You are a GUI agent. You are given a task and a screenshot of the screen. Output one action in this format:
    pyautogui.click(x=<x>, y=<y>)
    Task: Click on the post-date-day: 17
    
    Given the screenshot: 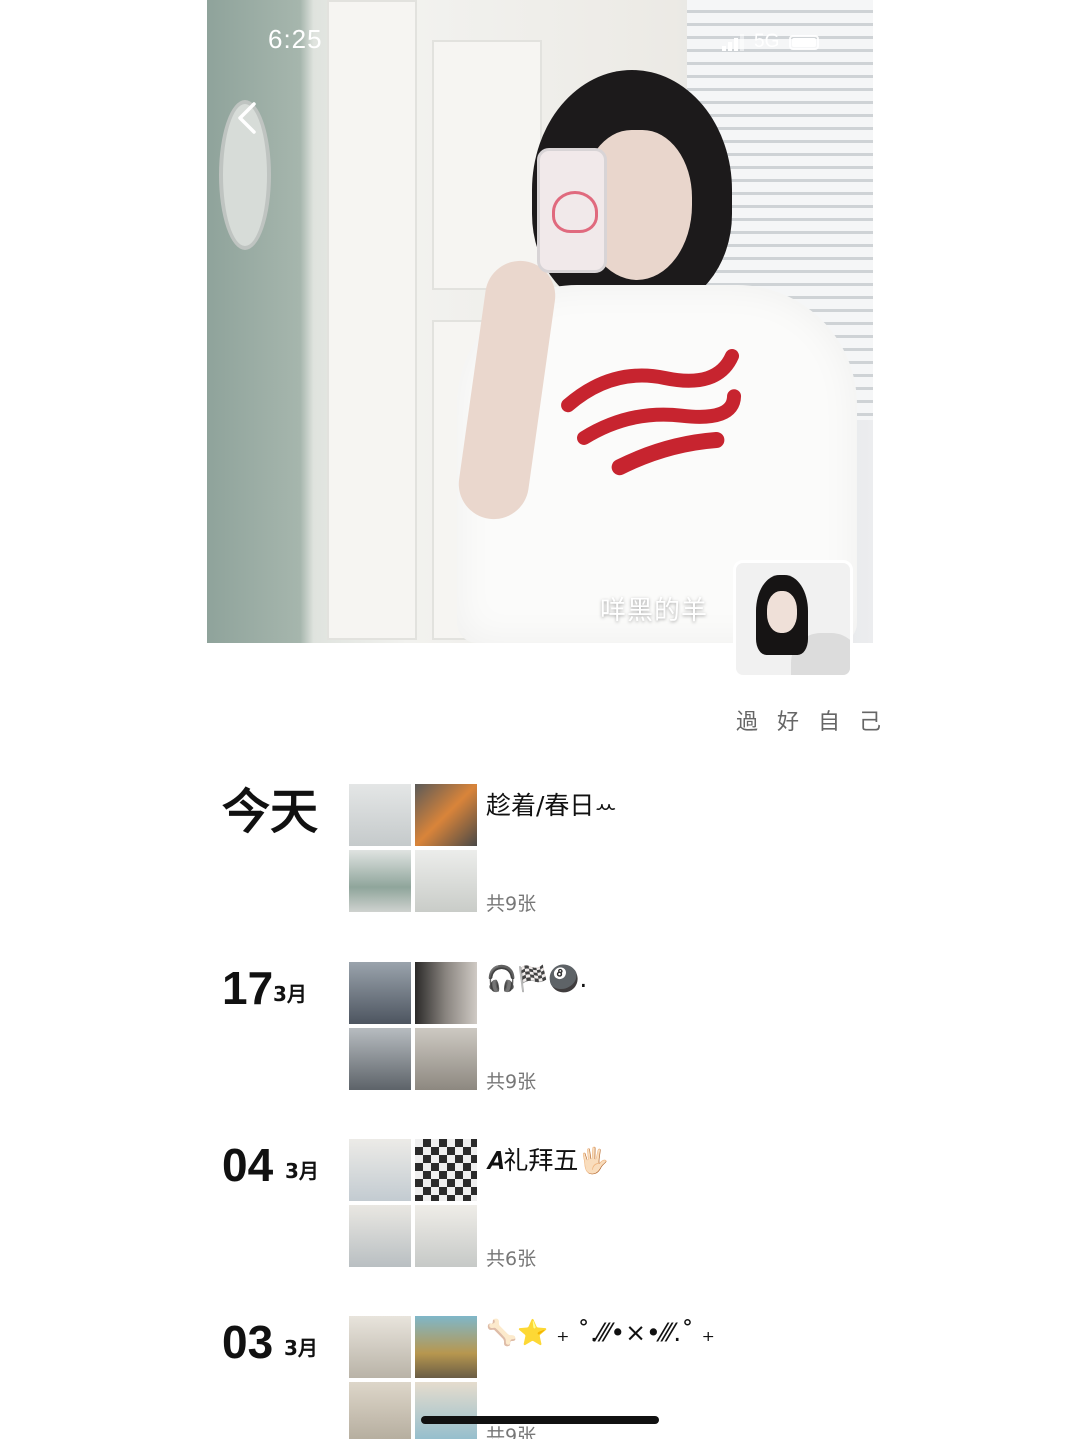 What is the action you would take?
    pyautogui.click(x=248, y=988)
    